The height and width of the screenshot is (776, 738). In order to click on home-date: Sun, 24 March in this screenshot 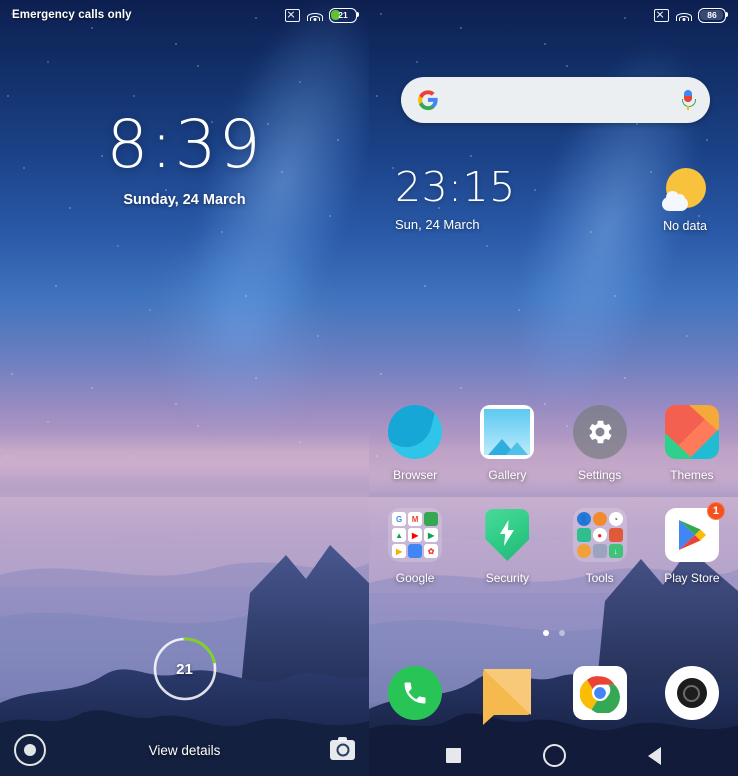, I will do `click(437, 224)`.